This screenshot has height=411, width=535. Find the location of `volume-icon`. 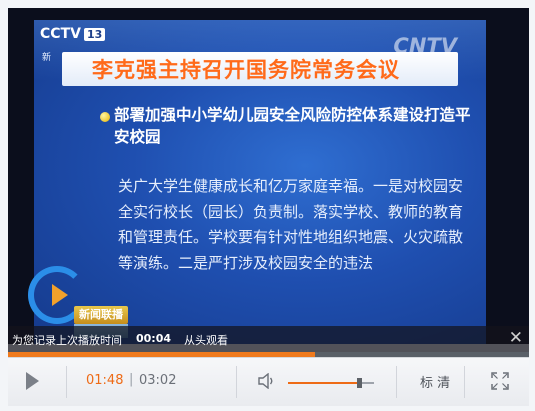

volume-icon is located at coordinates (267, 381).